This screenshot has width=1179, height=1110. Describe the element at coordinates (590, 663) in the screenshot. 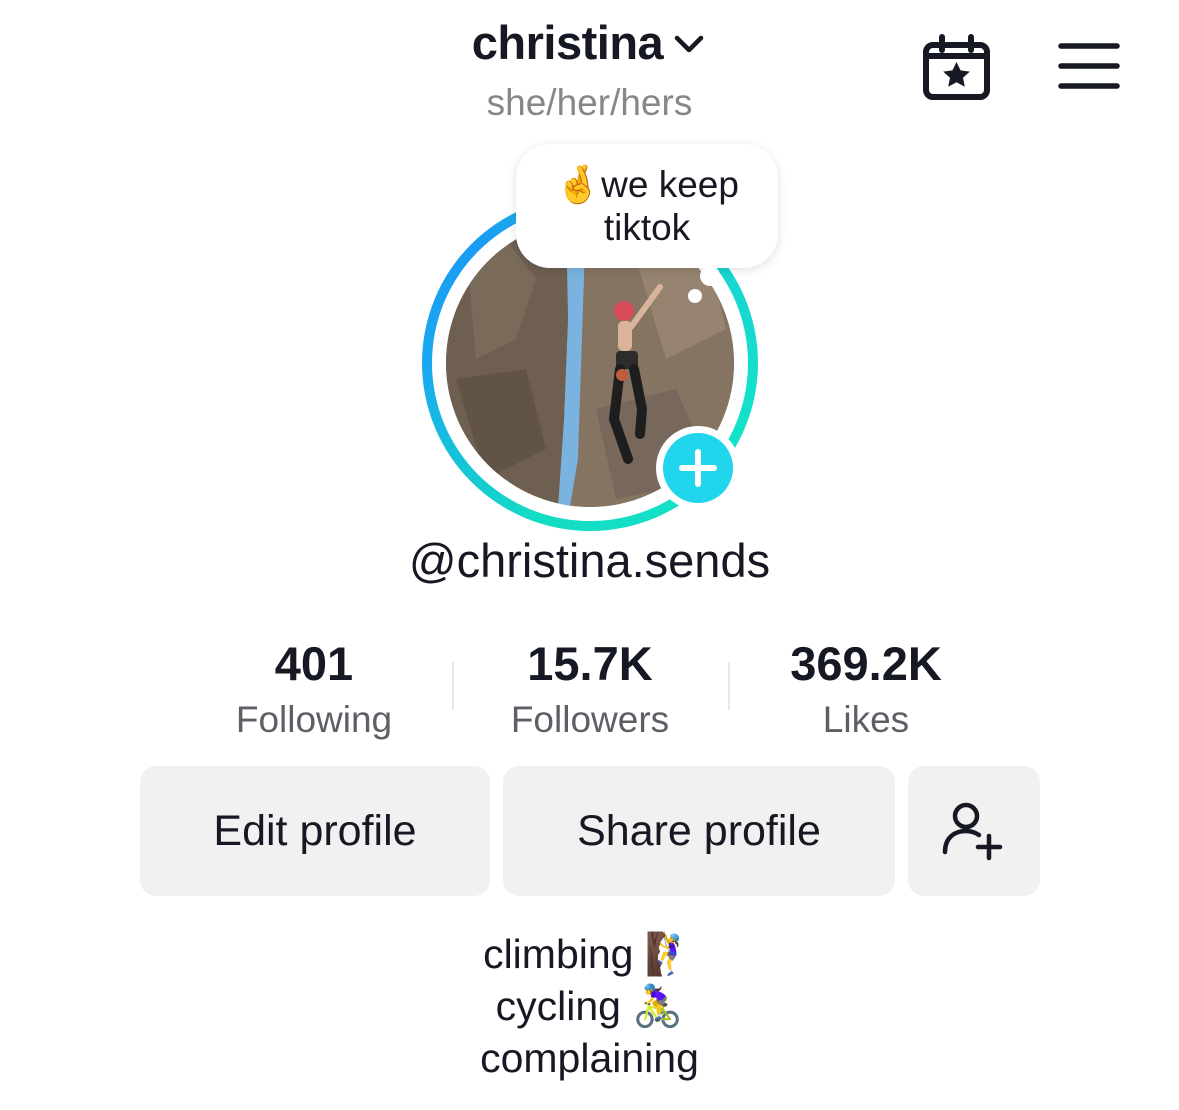

I see `stat-value: 15.7K` at that location.